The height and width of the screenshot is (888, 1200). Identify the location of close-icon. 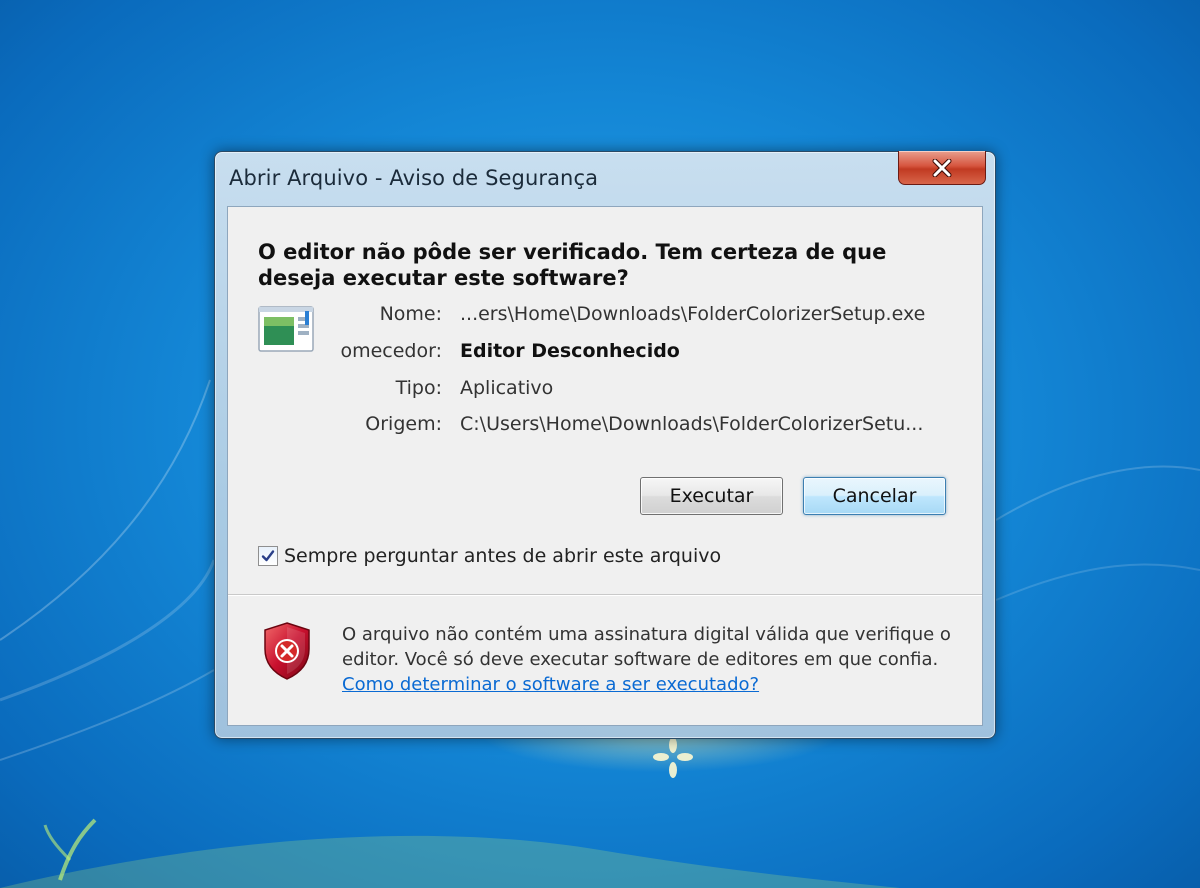
(942, 167).